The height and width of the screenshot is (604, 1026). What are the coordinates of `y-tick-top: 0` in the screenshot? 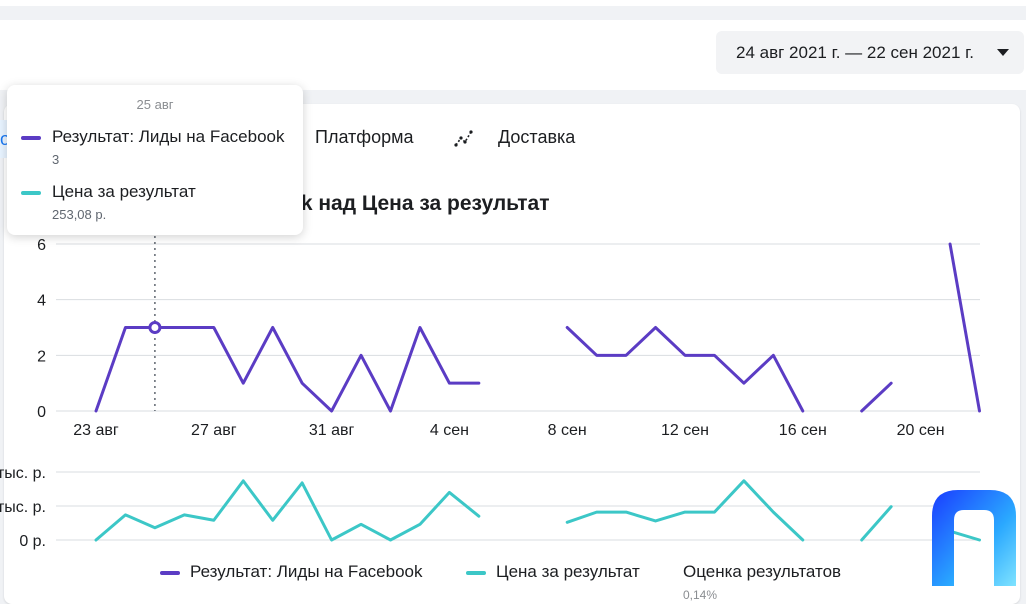 It's located at (41, 412).